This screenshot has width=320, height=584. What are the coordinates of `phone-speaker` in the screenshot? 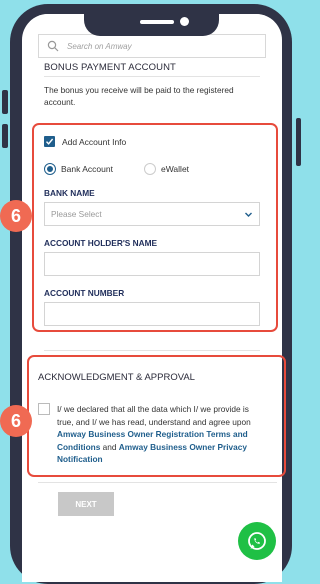 It's located at (157, 22).